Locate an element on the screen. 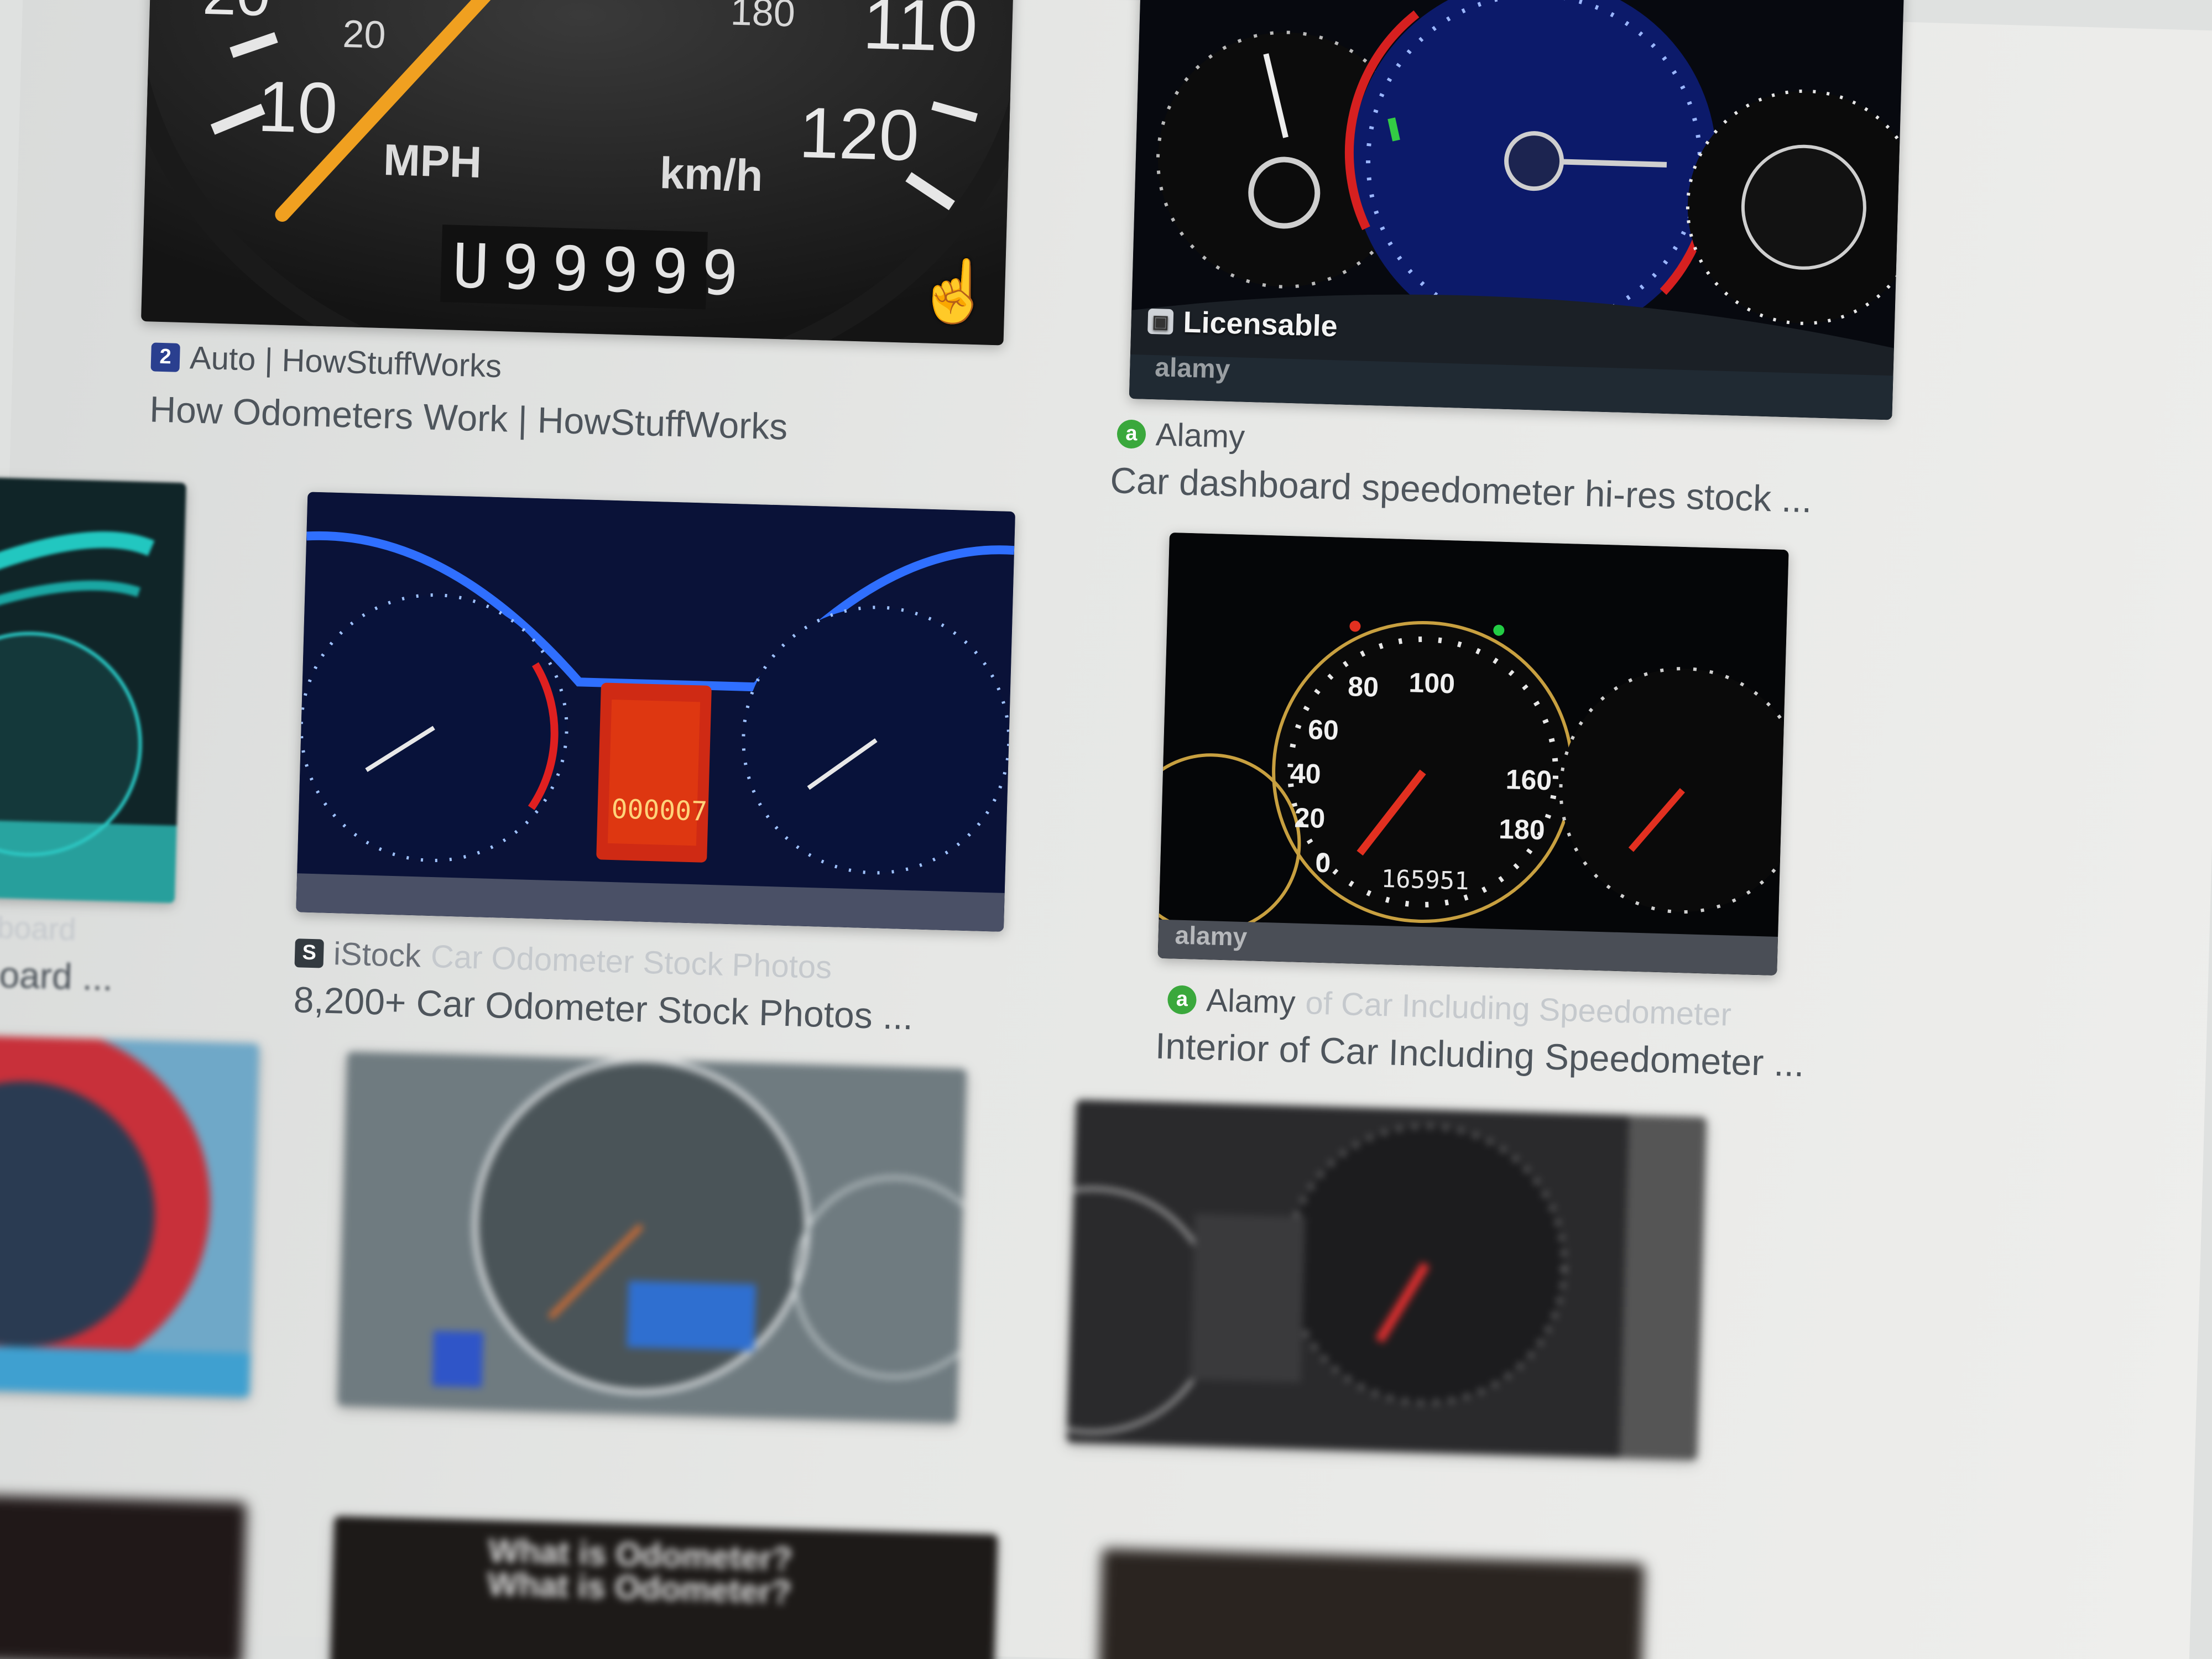 Image resolution: width=2212 pixels, height=1659 pixels. red-gauge-photo is located at coordinates (130, 1216).